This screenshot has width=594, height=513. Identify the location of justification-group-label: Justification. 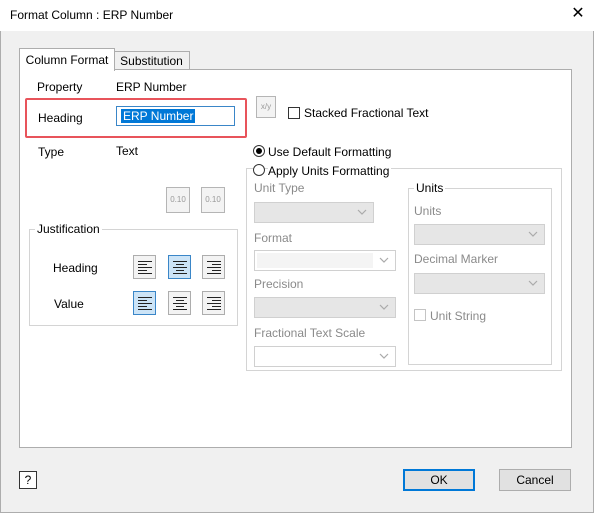
(68, 229).